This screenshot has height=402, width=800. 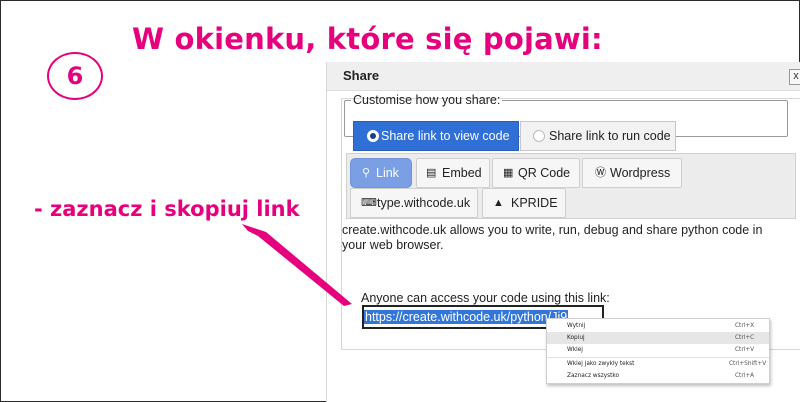 What do you see at coordinates (367, 39) in the screenshot?
I see `instruction-heading: W okienku, które się pojawi:` at bounding box center [367, 39].